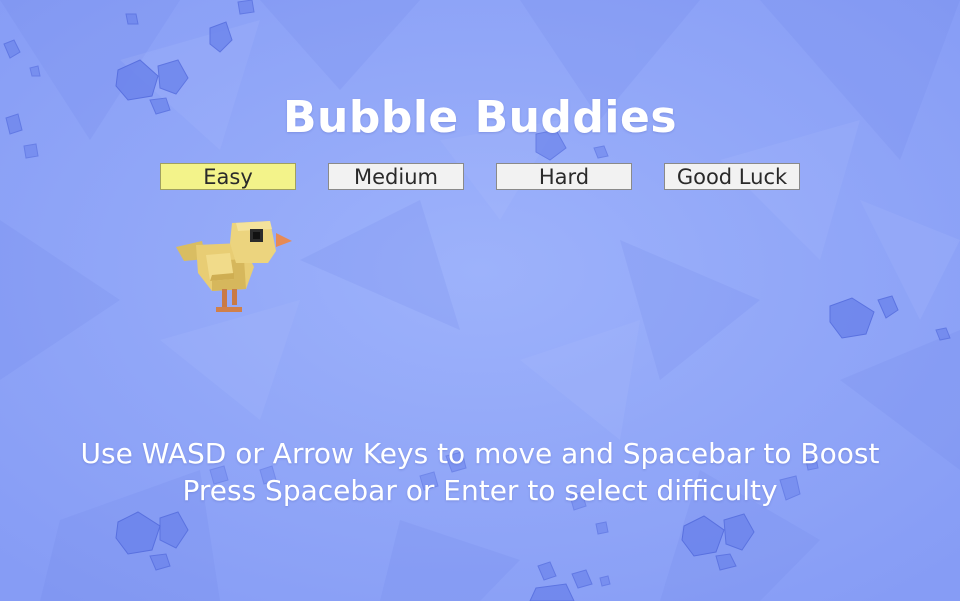  I want to click on game-title: Bubble Buddies, so click(480, 117).